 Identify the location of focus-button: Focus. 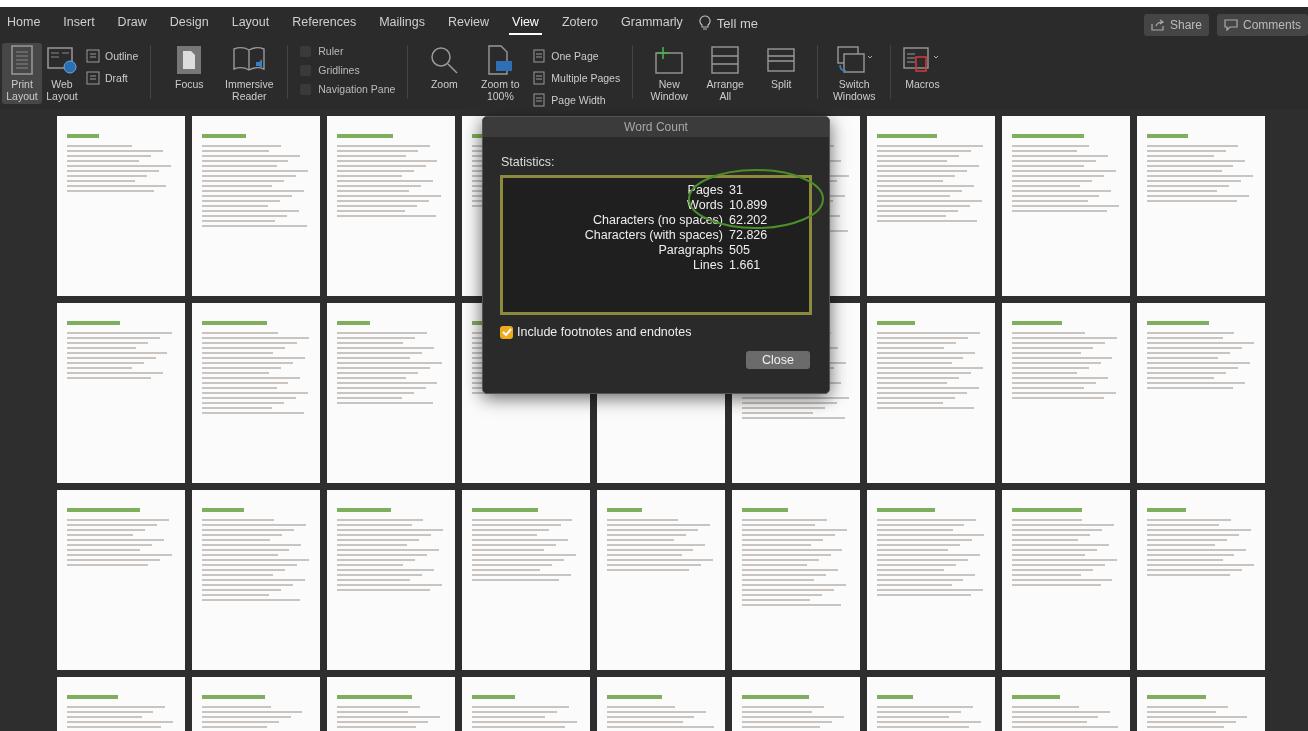
(189, 67).